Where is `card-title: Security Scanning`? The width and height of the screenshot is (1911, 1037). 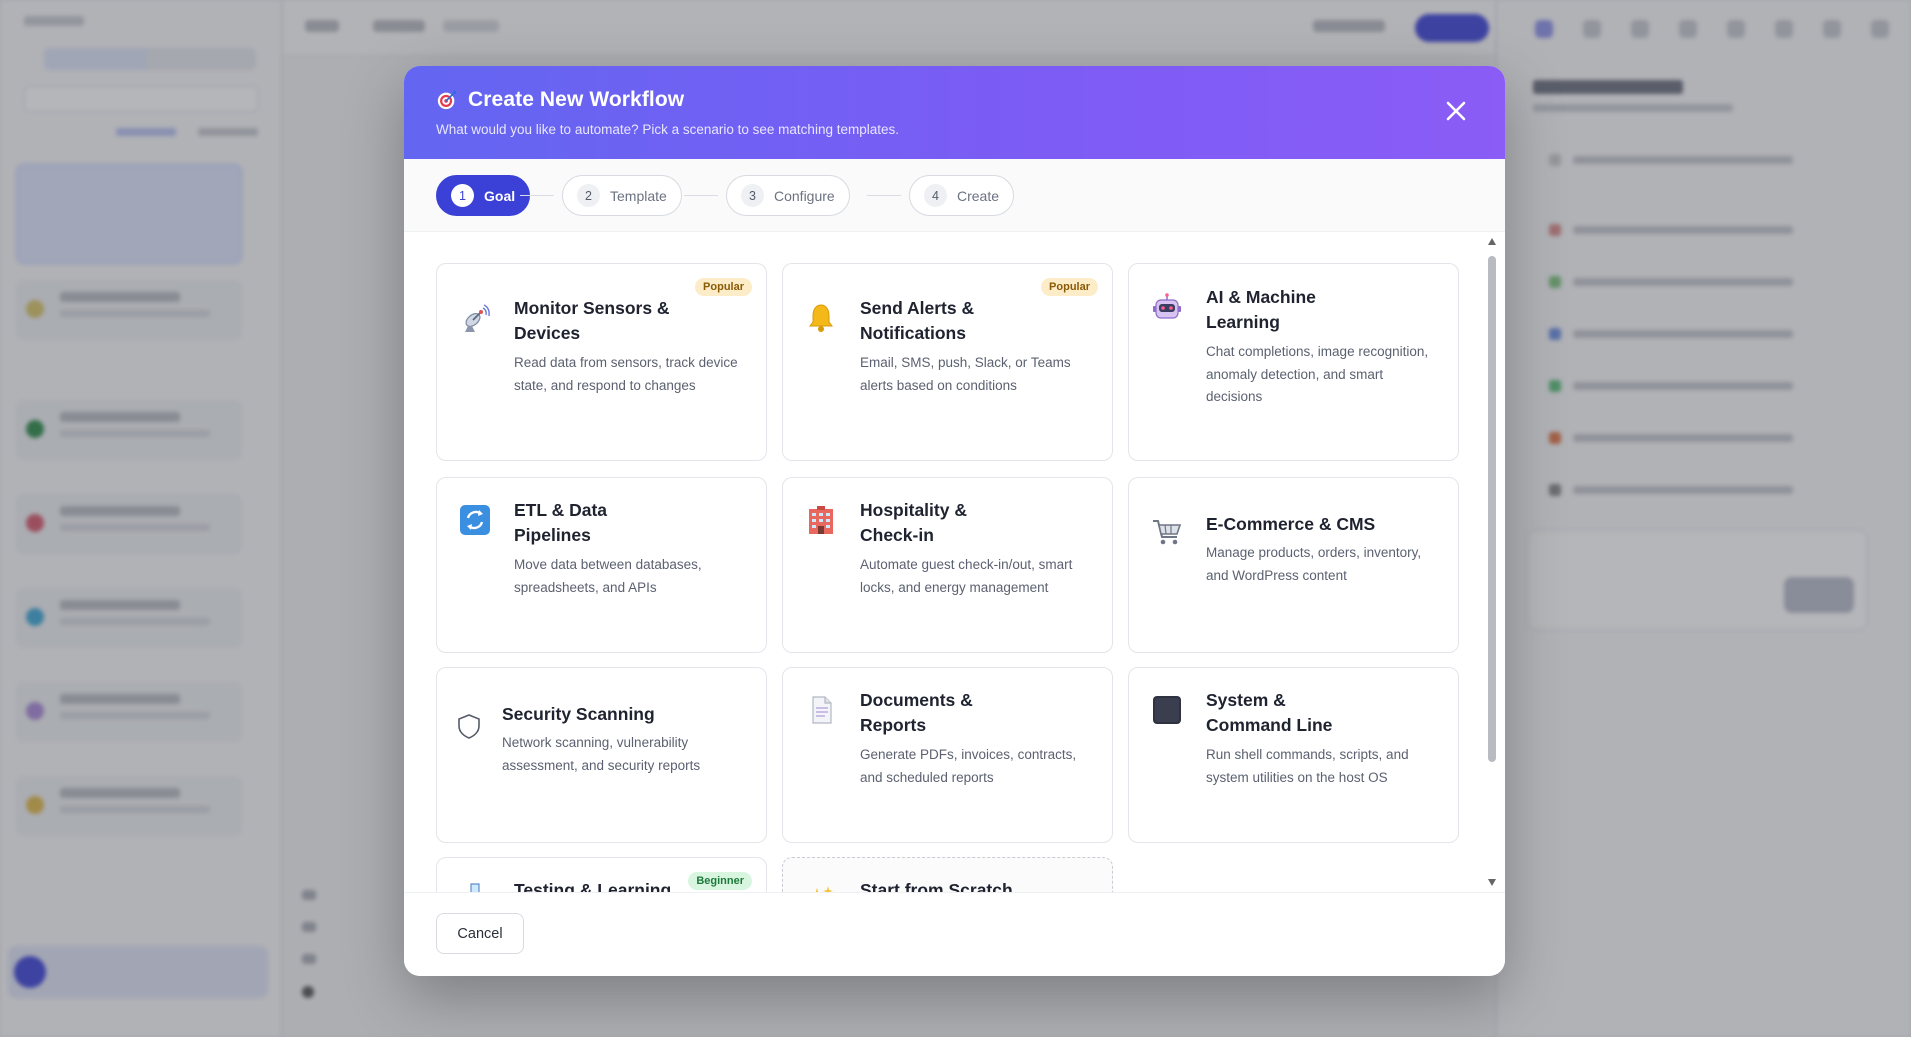
card-title: Security Scanning is located at coordinates (578, 714).